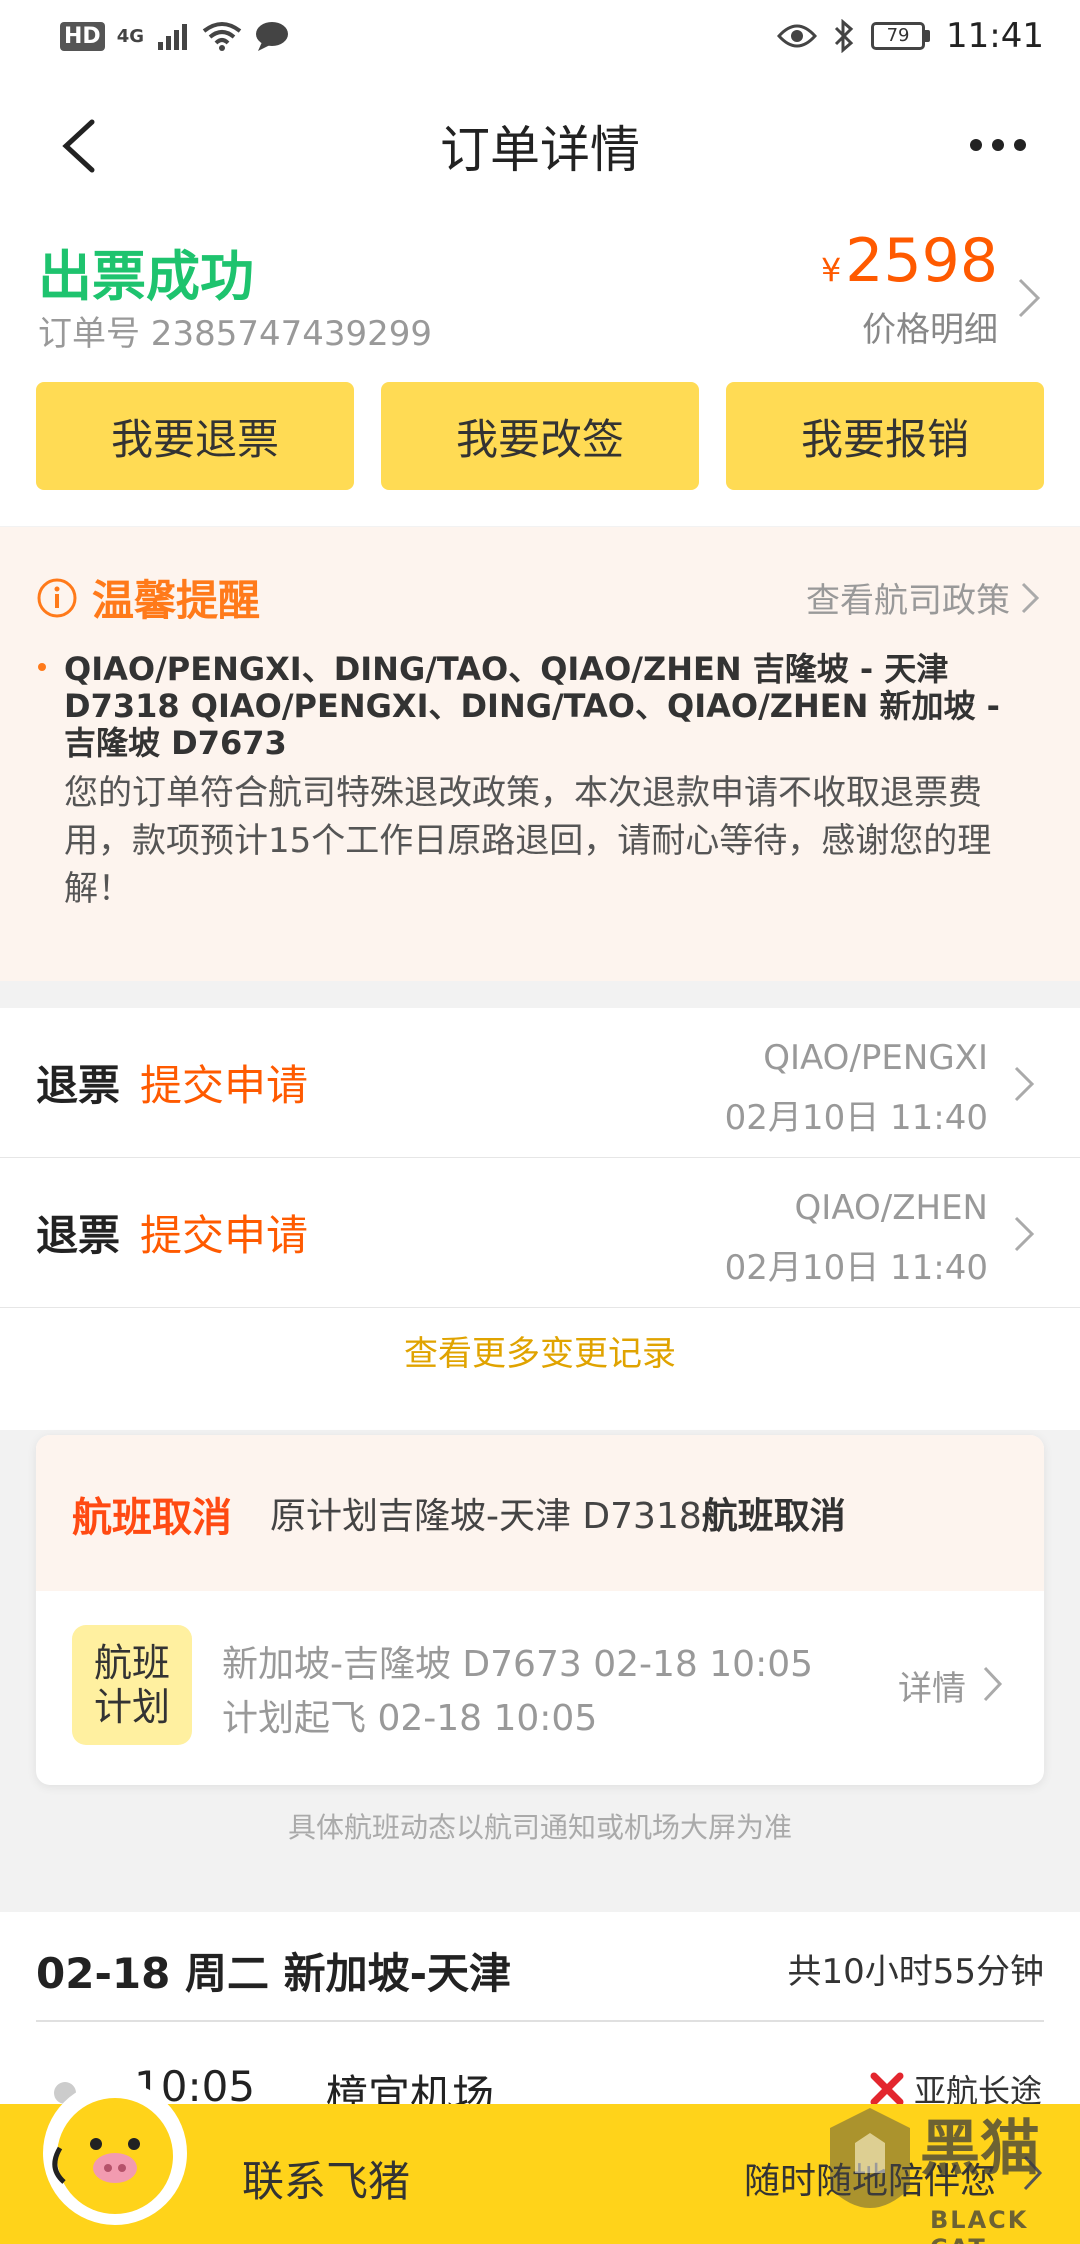 The image size is (1080, 2244). I want to click on battery-tip, so click(928, 36).